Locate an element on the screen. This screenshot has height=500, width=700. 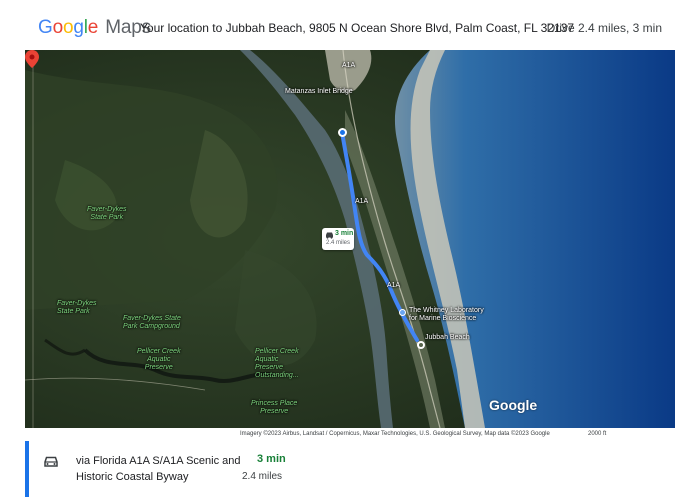
route-card-distance: 2.4 miles is located at coordinates (338, 243).